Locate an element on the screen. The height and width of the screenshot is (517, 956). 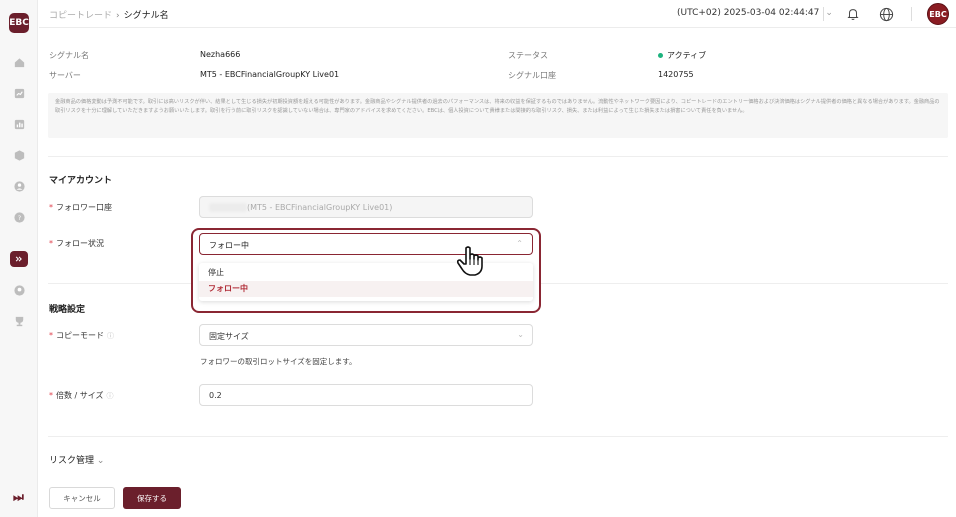
status-badge: アクティブ is located at coordinates (682, 55).